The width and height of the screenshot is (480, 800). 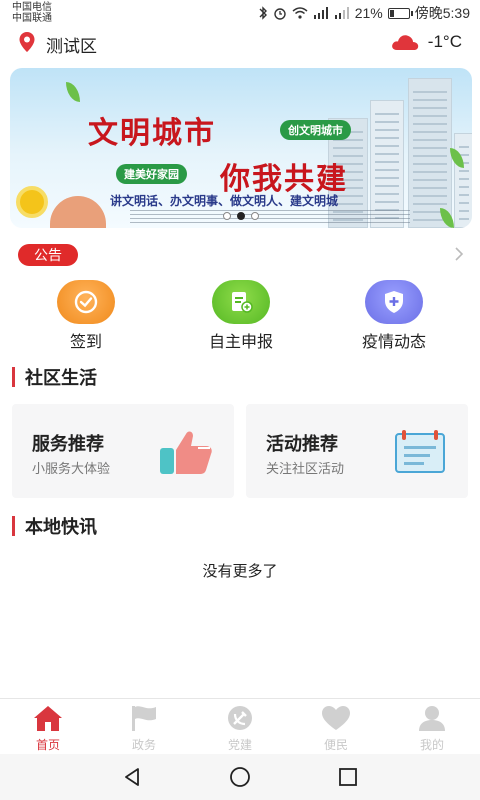 I want to click on sign-in-icon, so click(x=86, y=302).